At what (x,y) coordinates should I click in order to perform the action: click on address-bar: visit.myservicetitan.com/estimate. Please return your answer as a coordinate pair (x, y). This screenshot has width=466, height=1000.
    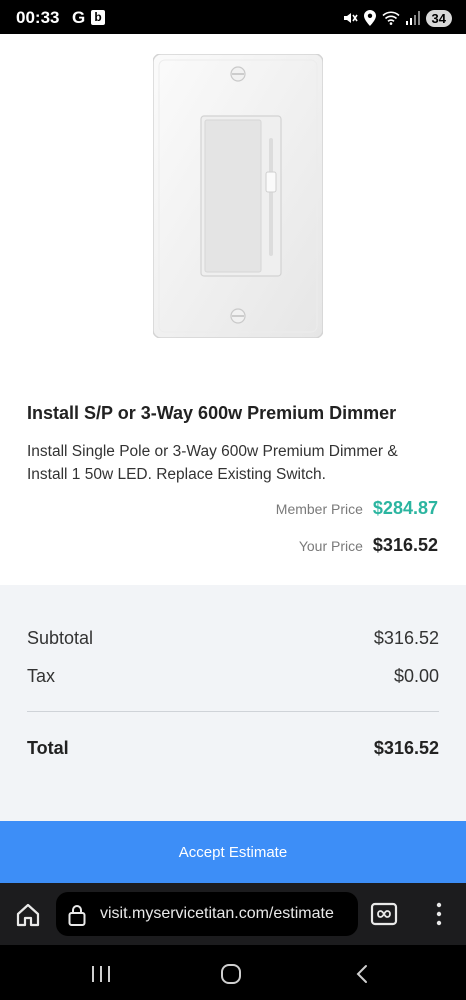
    Looking at the image, I should click on (207, 914).